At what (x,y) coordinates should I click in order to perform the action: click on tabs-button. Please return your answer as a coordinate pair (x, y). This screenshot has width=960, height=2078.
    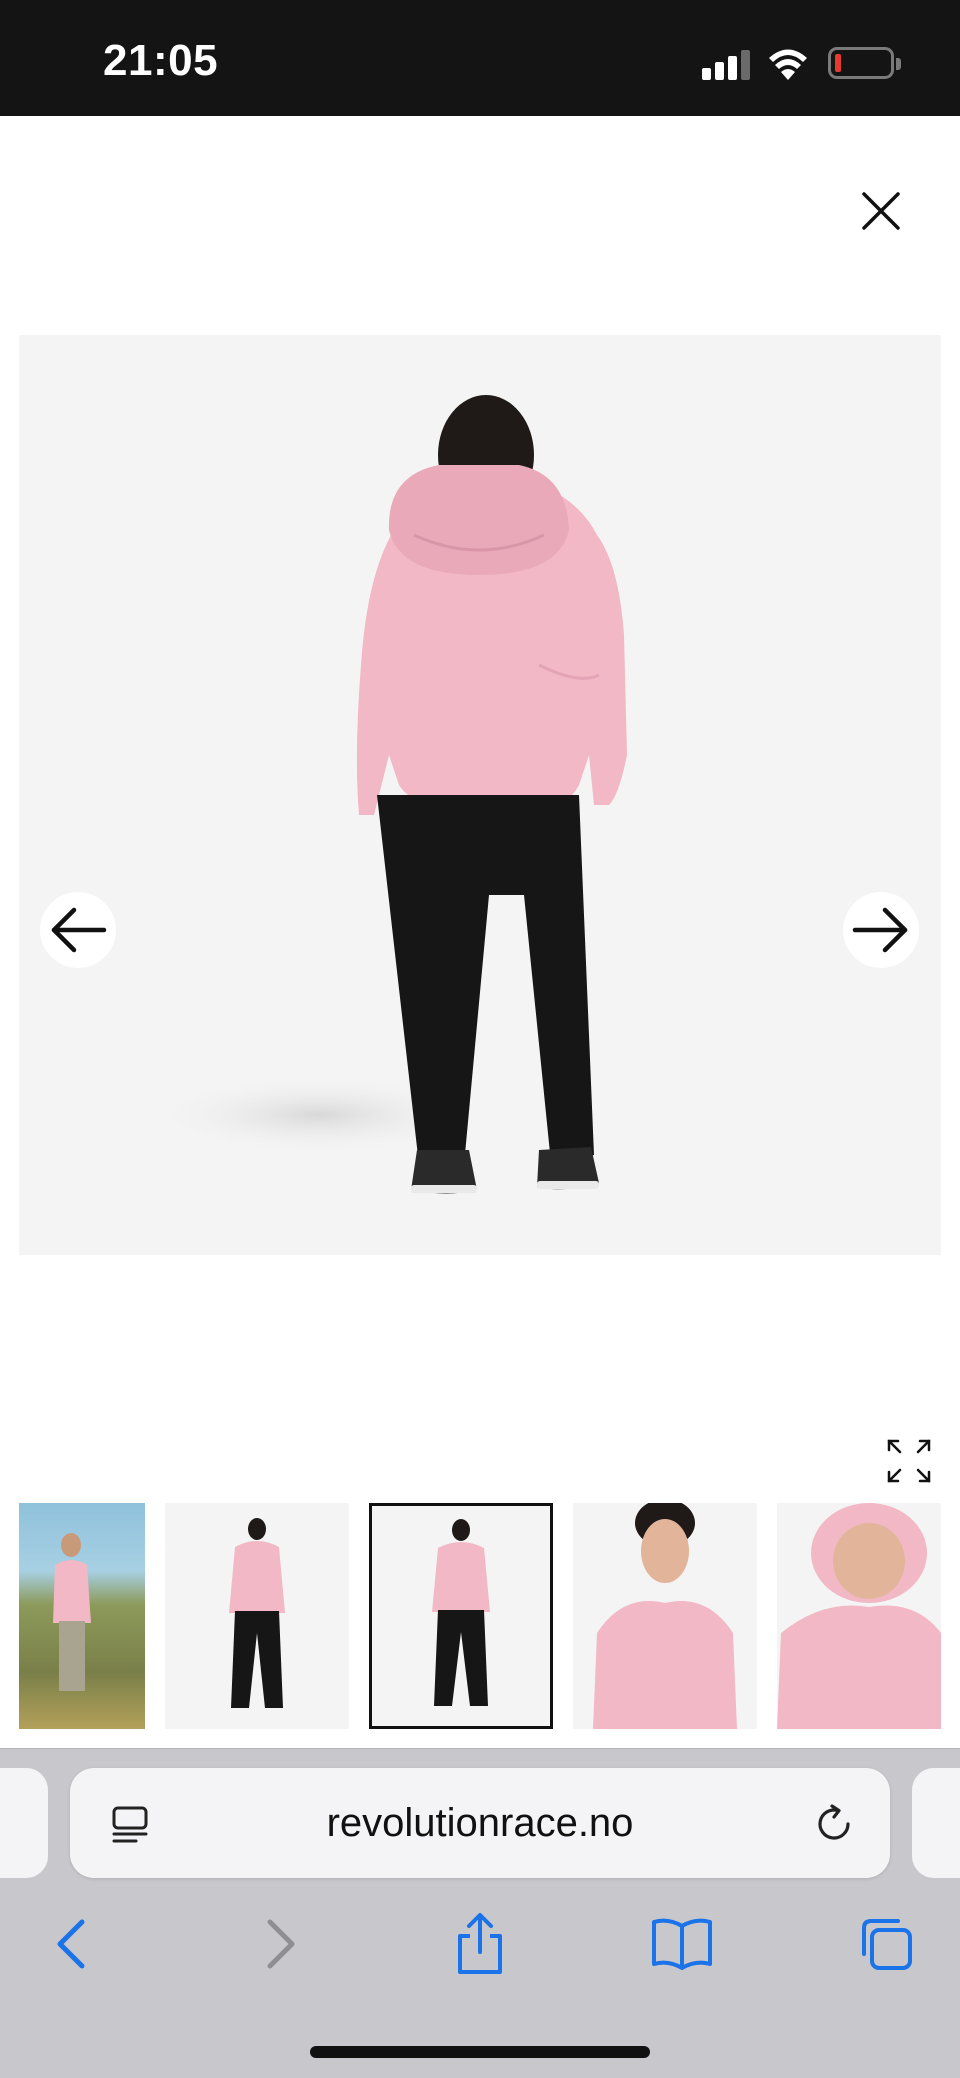
    Looking at the image, I should click on (886, 1944).